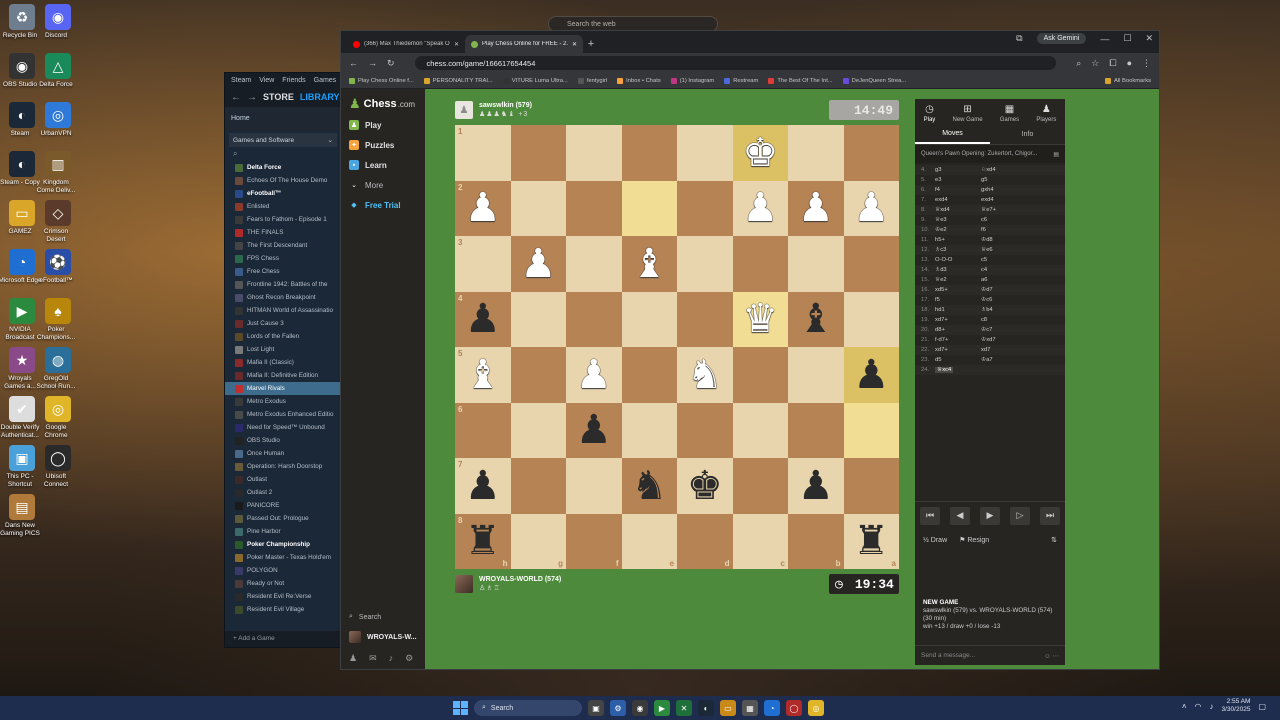  Describe the element at coordinates (236, 97) in the screenshot. I see `back-arrow-icon: ←` at that location.